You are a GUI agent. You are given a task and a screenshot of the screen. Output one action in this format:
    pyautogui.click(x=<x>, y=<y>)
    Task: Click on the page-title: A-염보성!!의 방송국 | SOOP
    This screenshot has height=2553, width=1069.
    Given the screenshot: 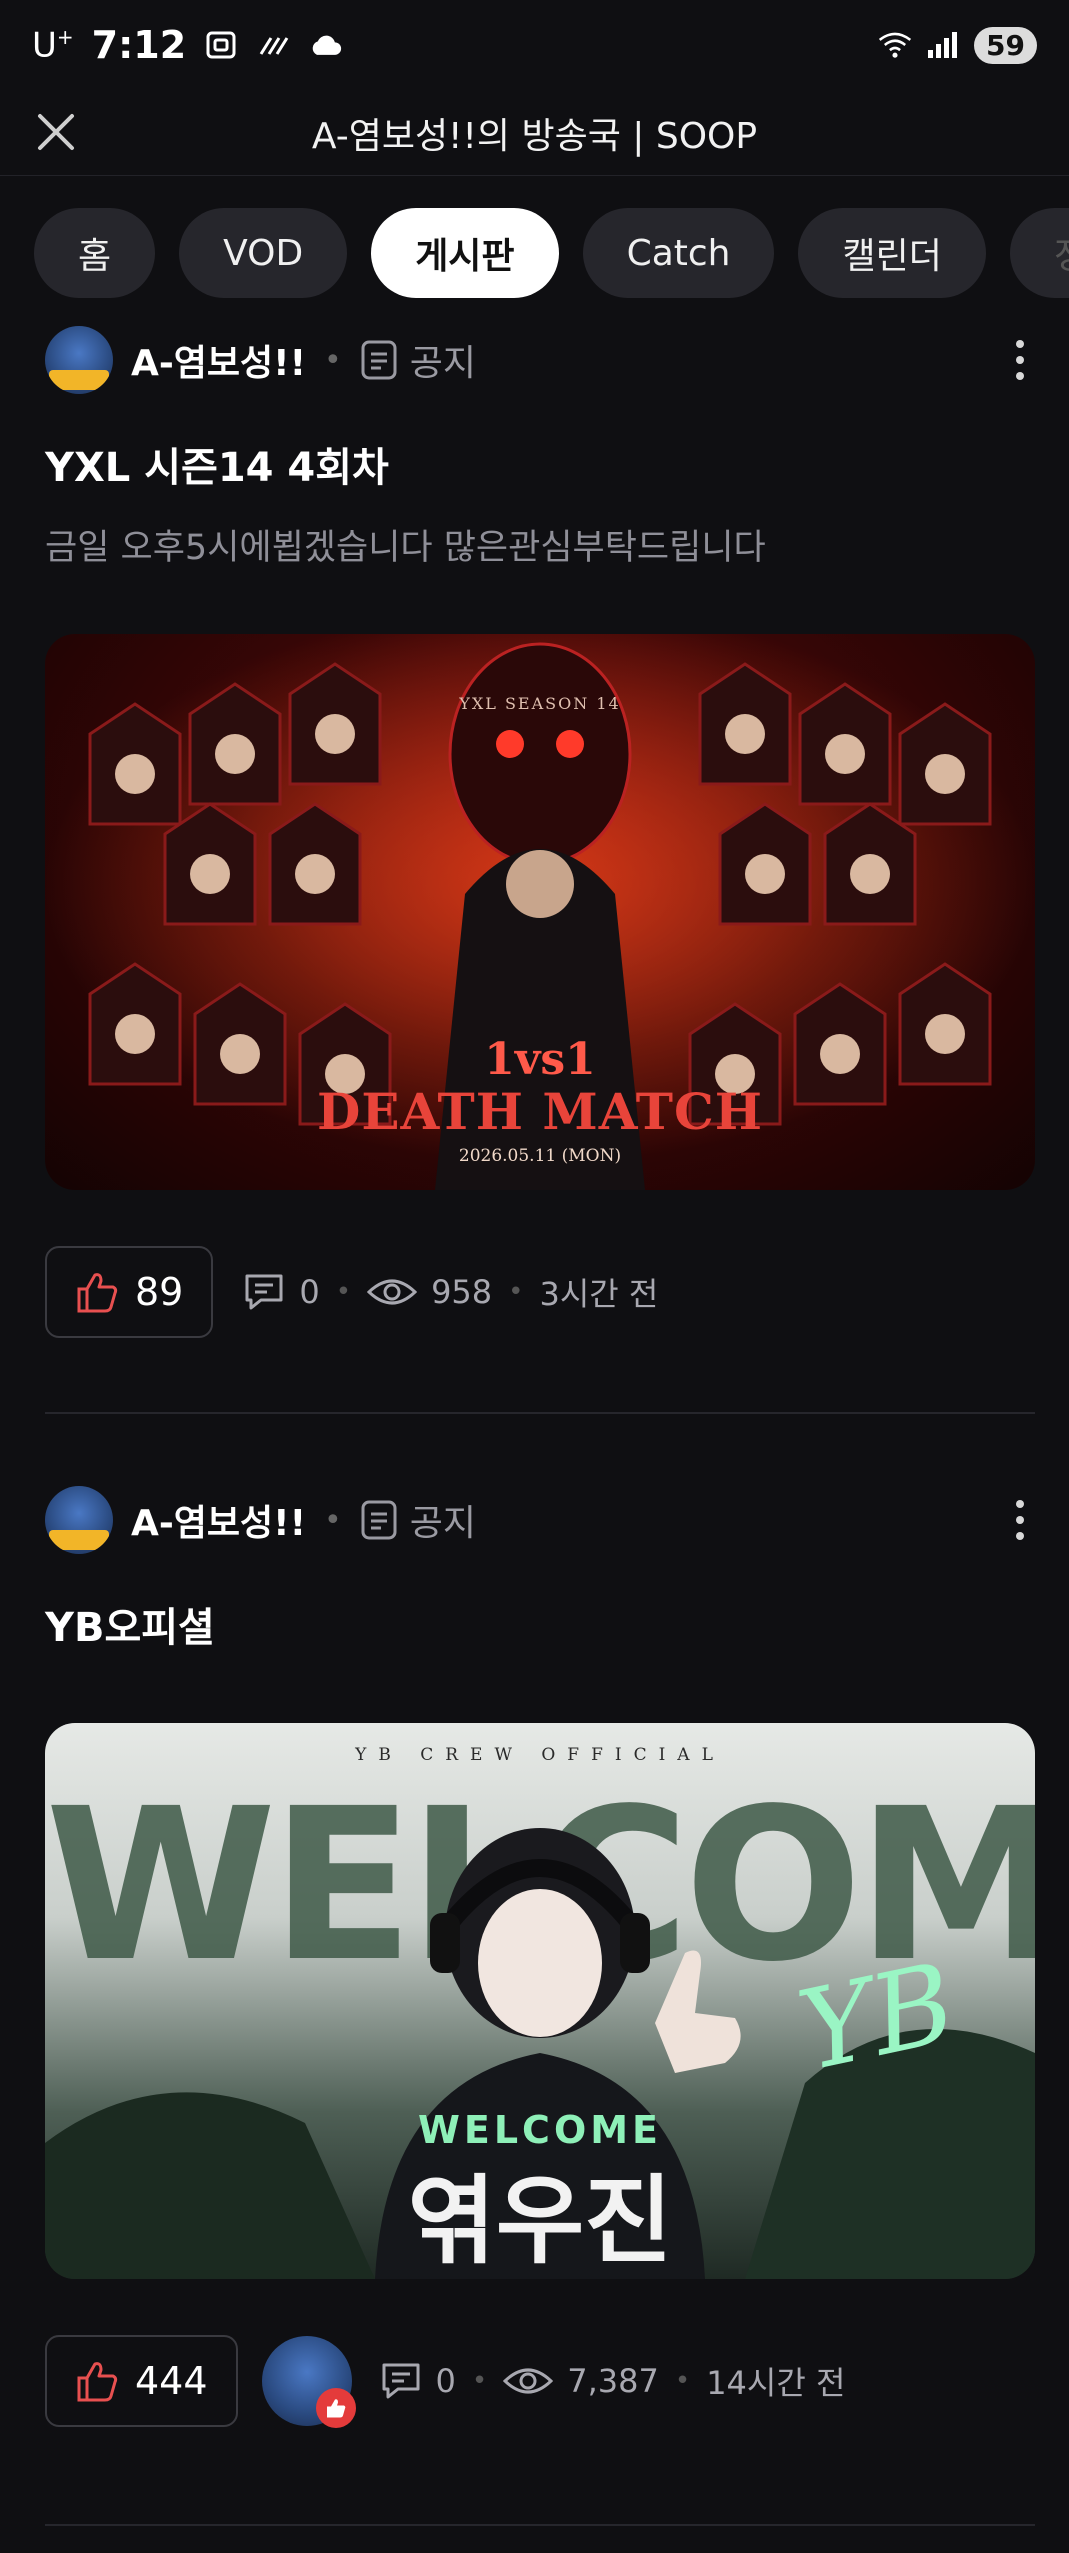 What is the action you would take?
    pyautogui.click(x=534, y=136)
    